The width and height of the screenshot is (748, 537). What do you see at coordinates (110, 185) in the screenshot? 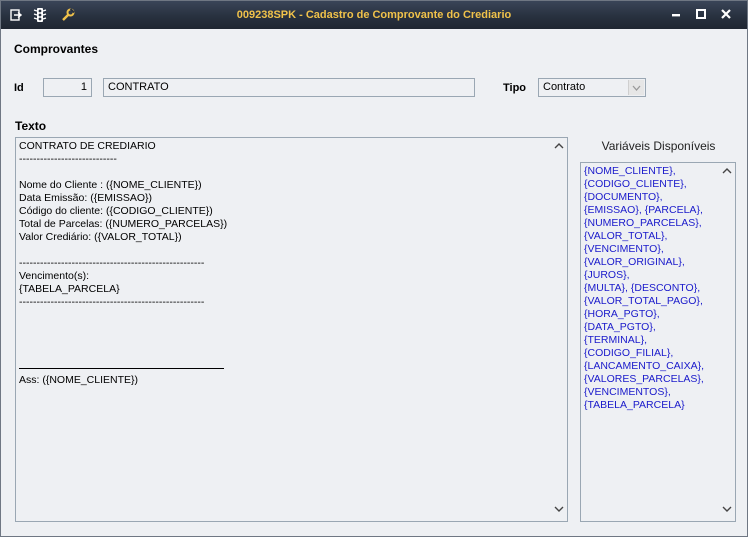
I see `texto-line: Nome do Cliente : ({NOME_CLIENTE})` at bounding box center [110, 185].